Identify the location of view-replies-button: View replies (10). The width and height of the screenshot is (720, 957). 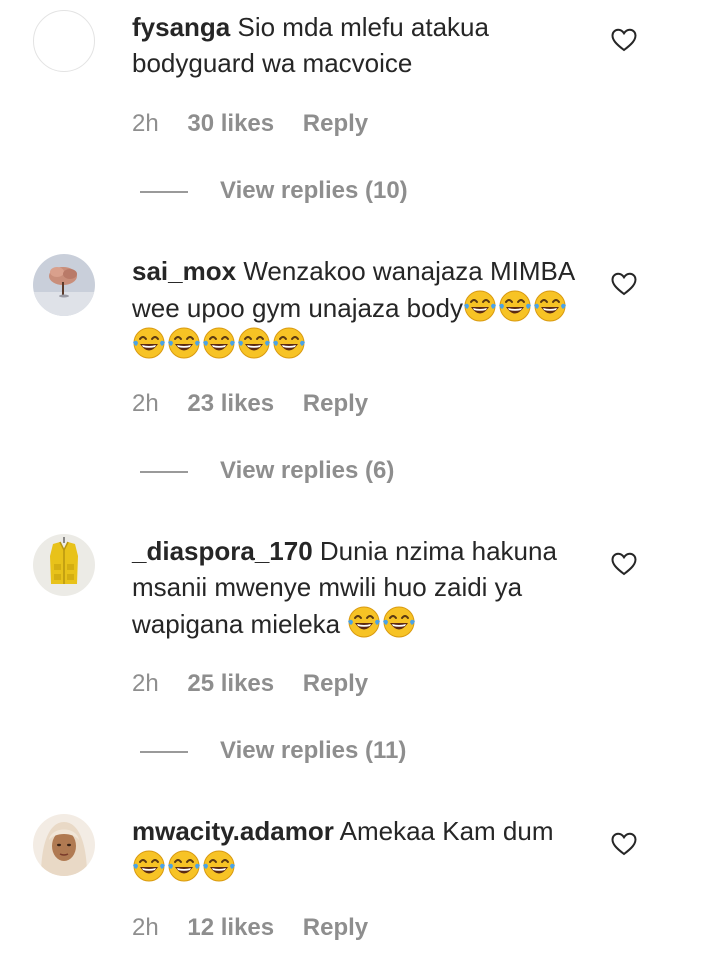
(274, 191).